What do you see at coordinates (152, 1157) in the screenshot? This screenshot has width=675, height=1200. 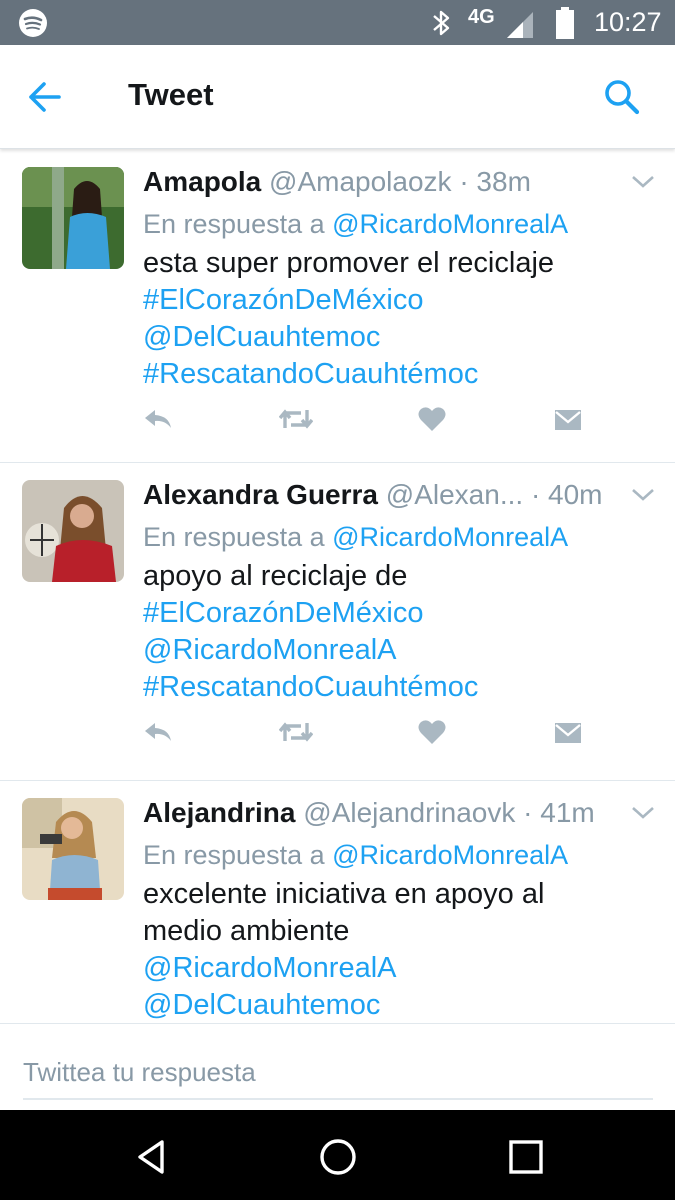 I see `back-triangle-icon` at bounding box center [152, 1157].